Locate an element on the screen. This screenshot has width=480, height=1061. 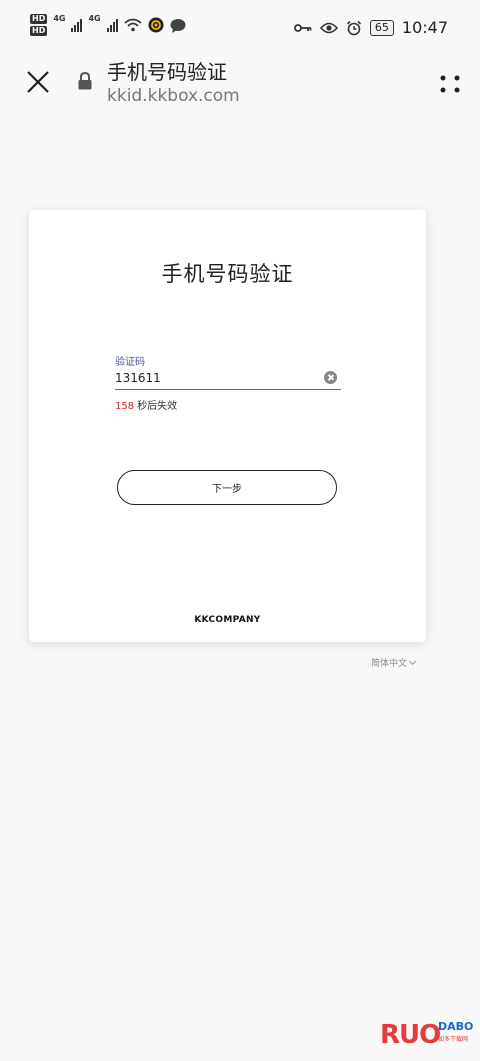
status-right: 65 10:47 is located at coordinates (370, 27).